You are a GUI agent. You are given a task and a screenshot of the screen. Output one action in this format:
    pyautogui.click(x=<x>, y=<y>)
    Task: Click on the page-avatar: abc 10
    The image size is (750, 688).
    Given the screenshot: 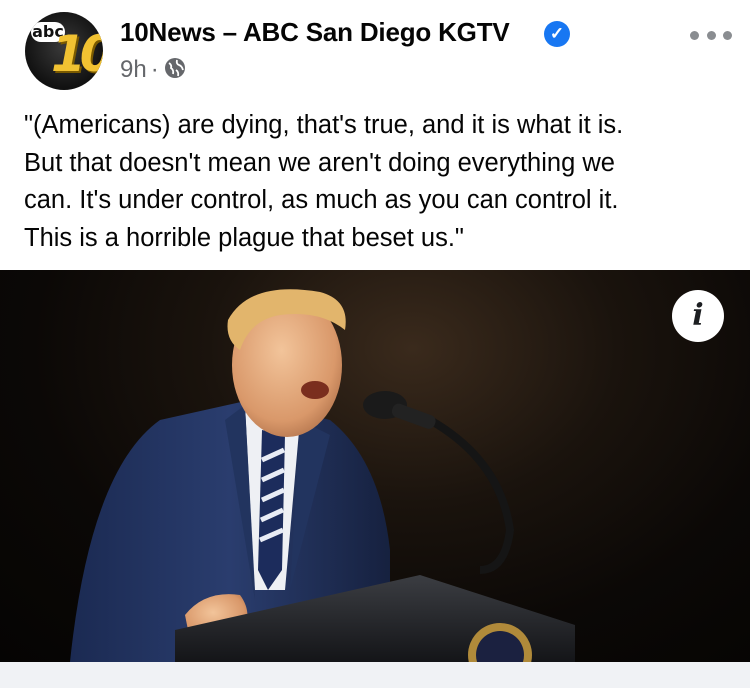 What is the action you would take?
    pyautogui.click(x=64, y=51)
    